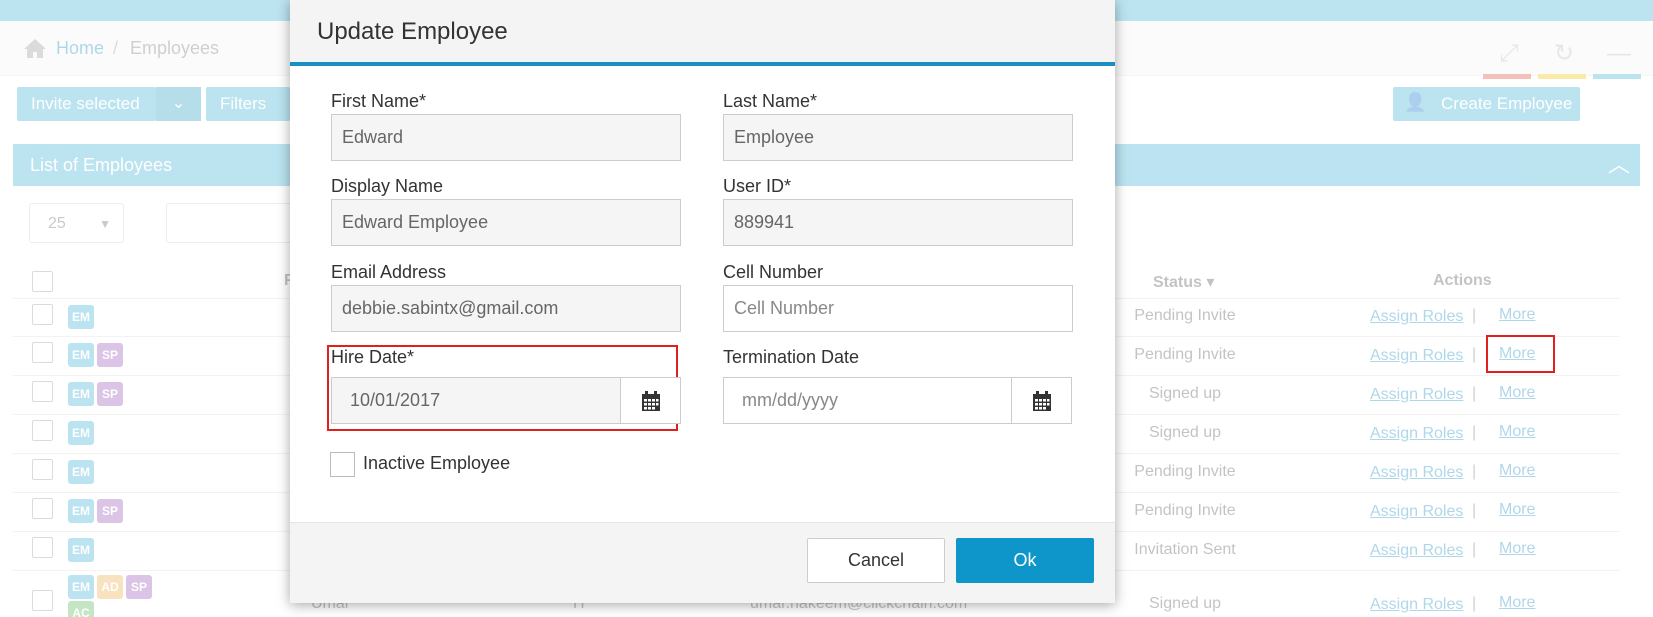 This screenshot has height=617, width=1653. Describe the element at coordinates (1507, 103) in the screenshot. I see `create-employee-label: Create Employee` at that location.